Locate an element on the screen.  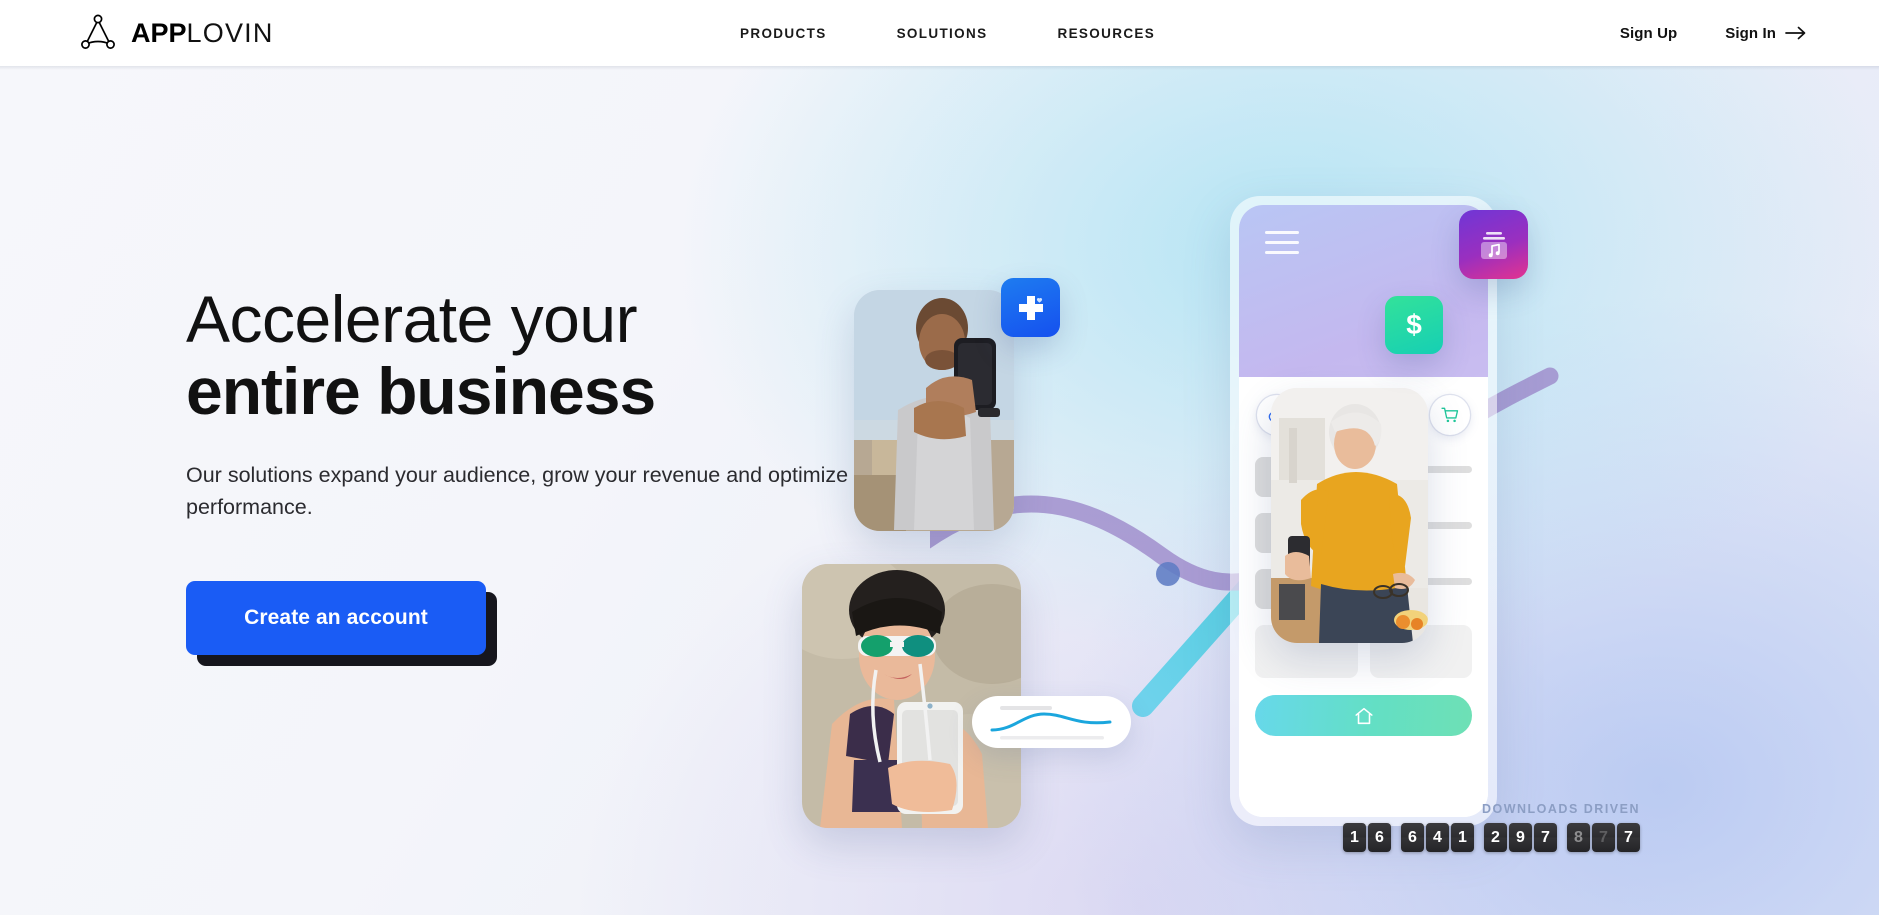
nav-item-products: PRODUCTS is located at coordinates (783, 33).